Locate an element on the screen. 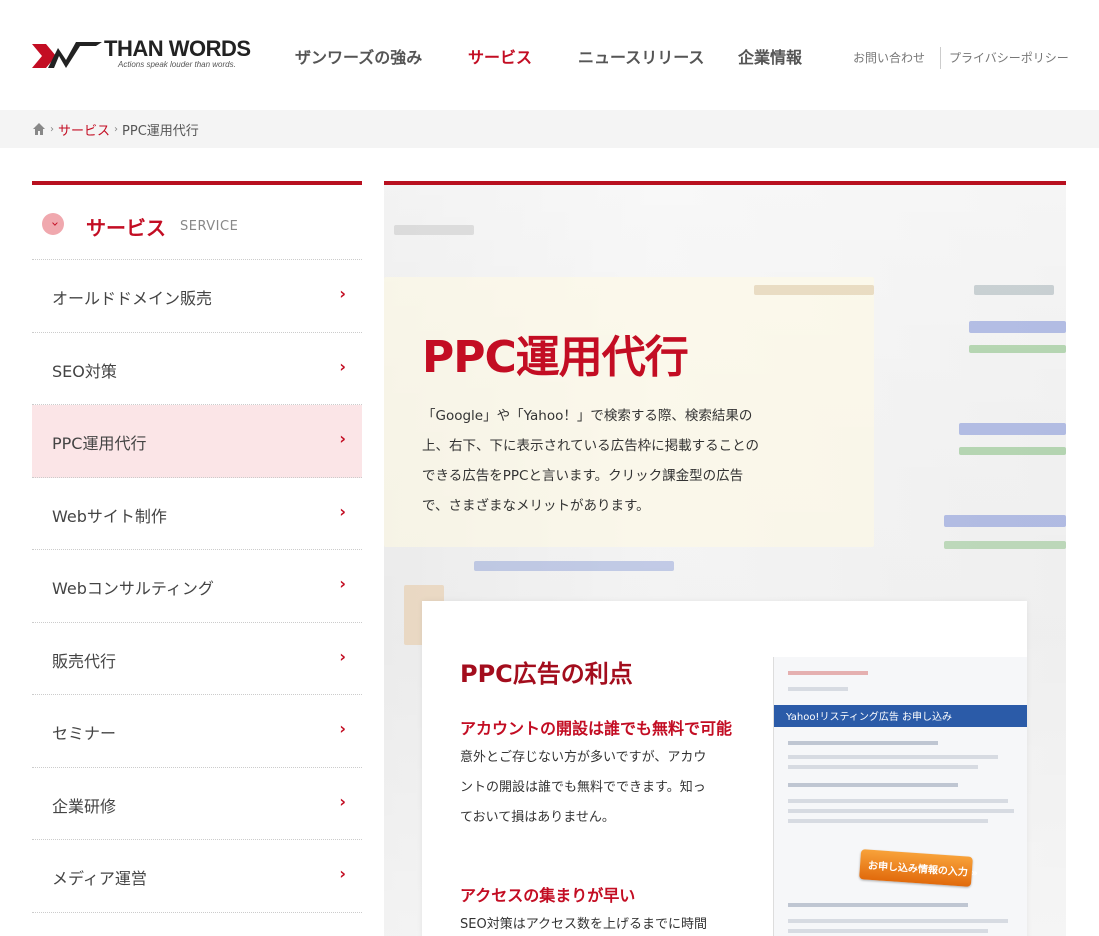 This screenshot has width=1099, height=936. screenshot-header-bar: Yahoo!リスティング広告 お申し込み is located at coordinates (900, 716).